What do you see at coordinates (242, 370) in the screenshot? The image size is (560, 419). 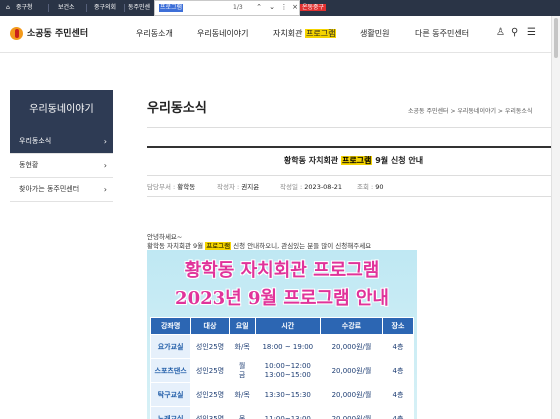 I see `table-cell: 월 금` at bounding box center [242, 370].